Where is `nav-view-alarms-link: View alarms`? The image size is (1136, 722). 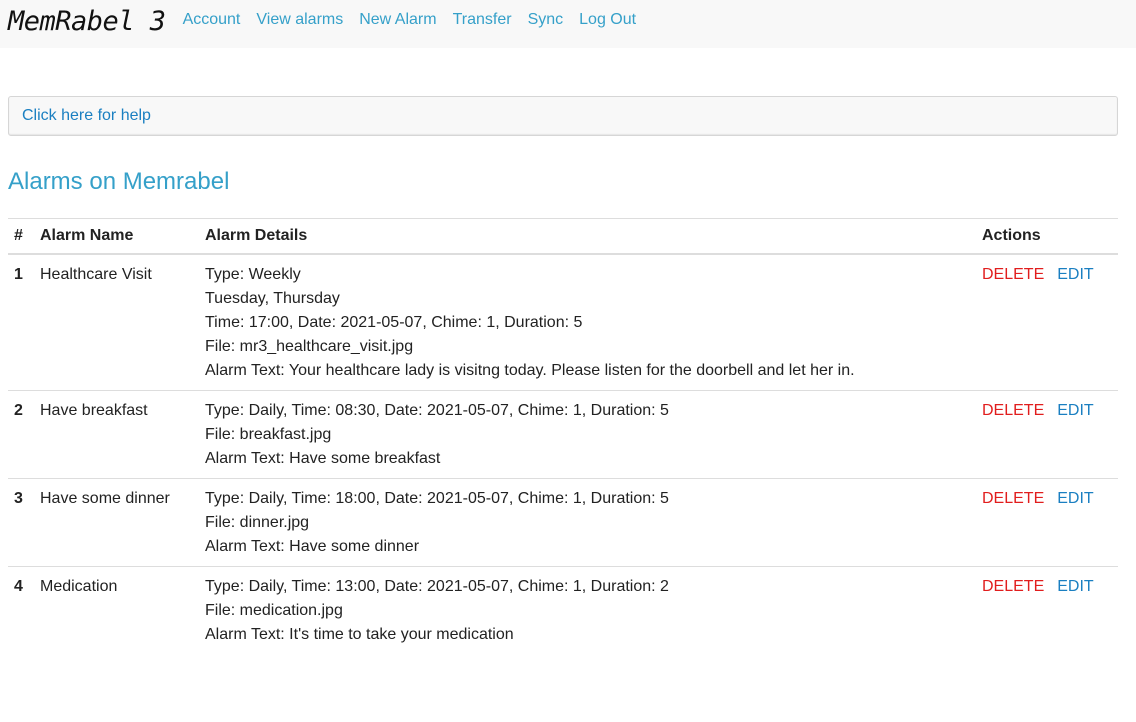 nav-view-alarms-link: View alarms is located at coordinates (299, 20).